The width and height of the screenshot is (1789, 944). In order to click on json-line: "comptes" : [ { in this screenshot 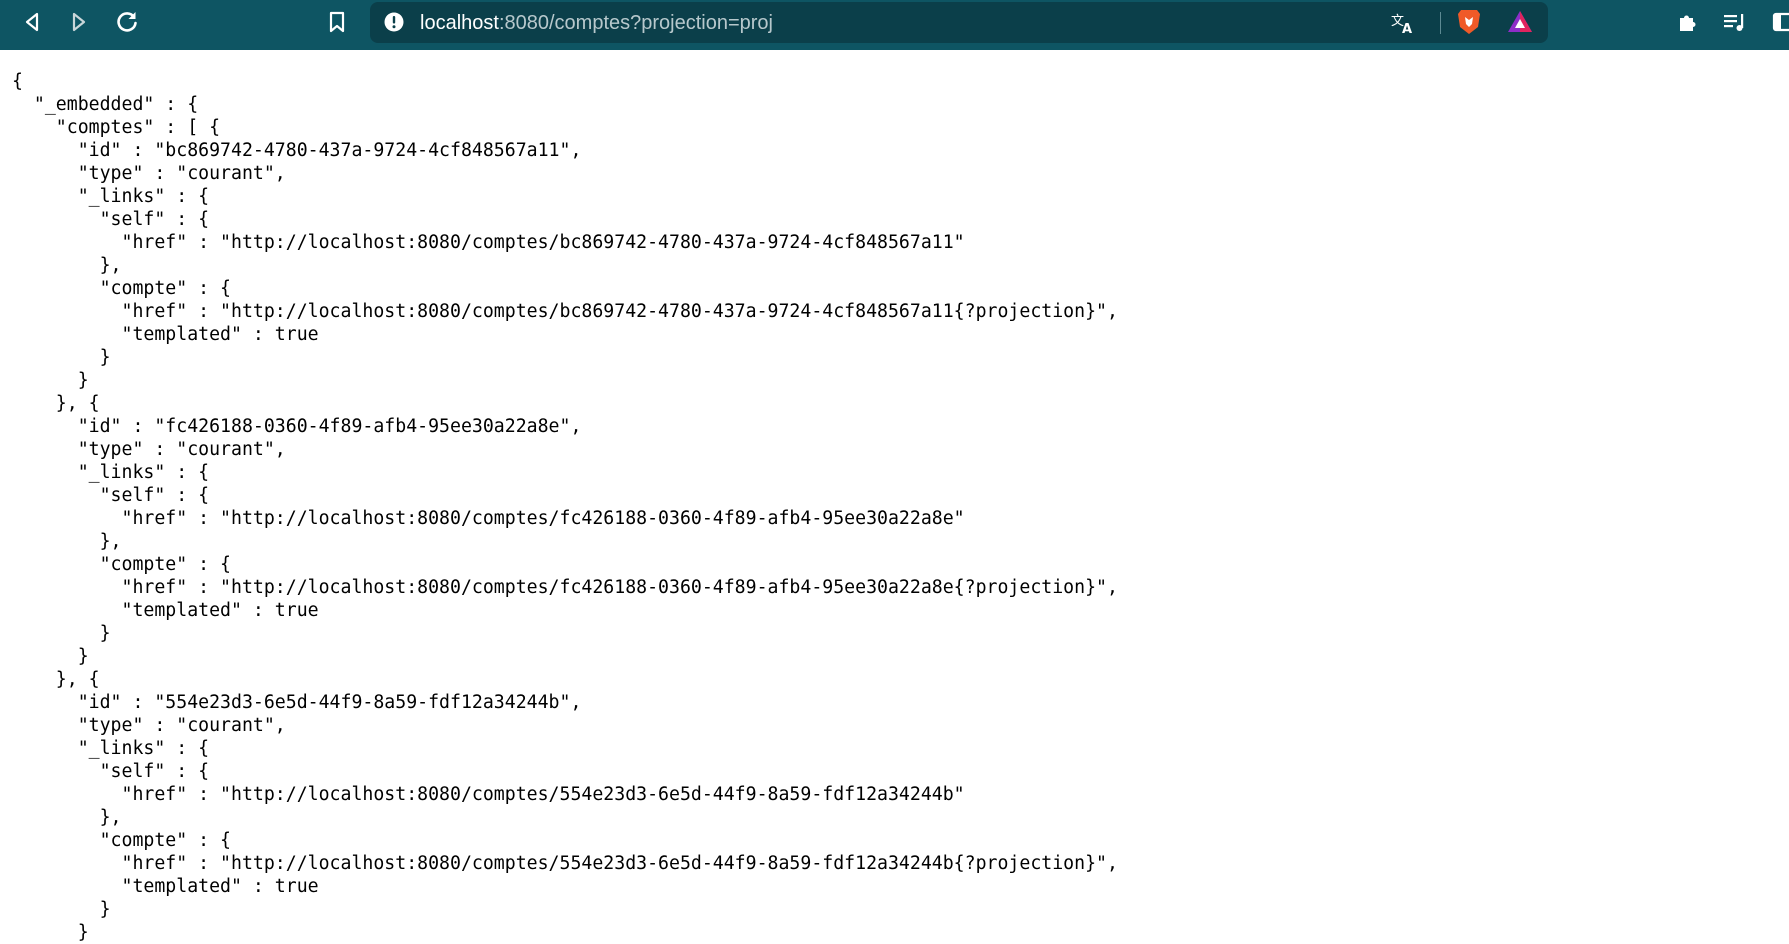, I will do `click(116, 127)`.